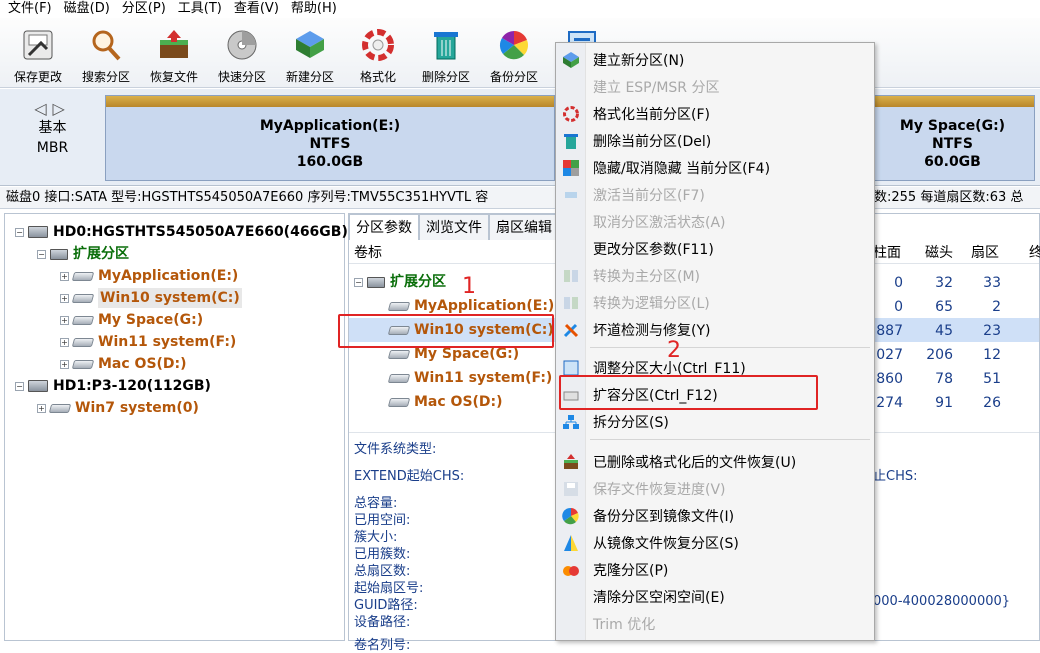  What do you see at coordinates (715, 140) in the screenshot?
I see `menu-item-delete: 删除当前分区(Del)` at bounding box center [715, 140].